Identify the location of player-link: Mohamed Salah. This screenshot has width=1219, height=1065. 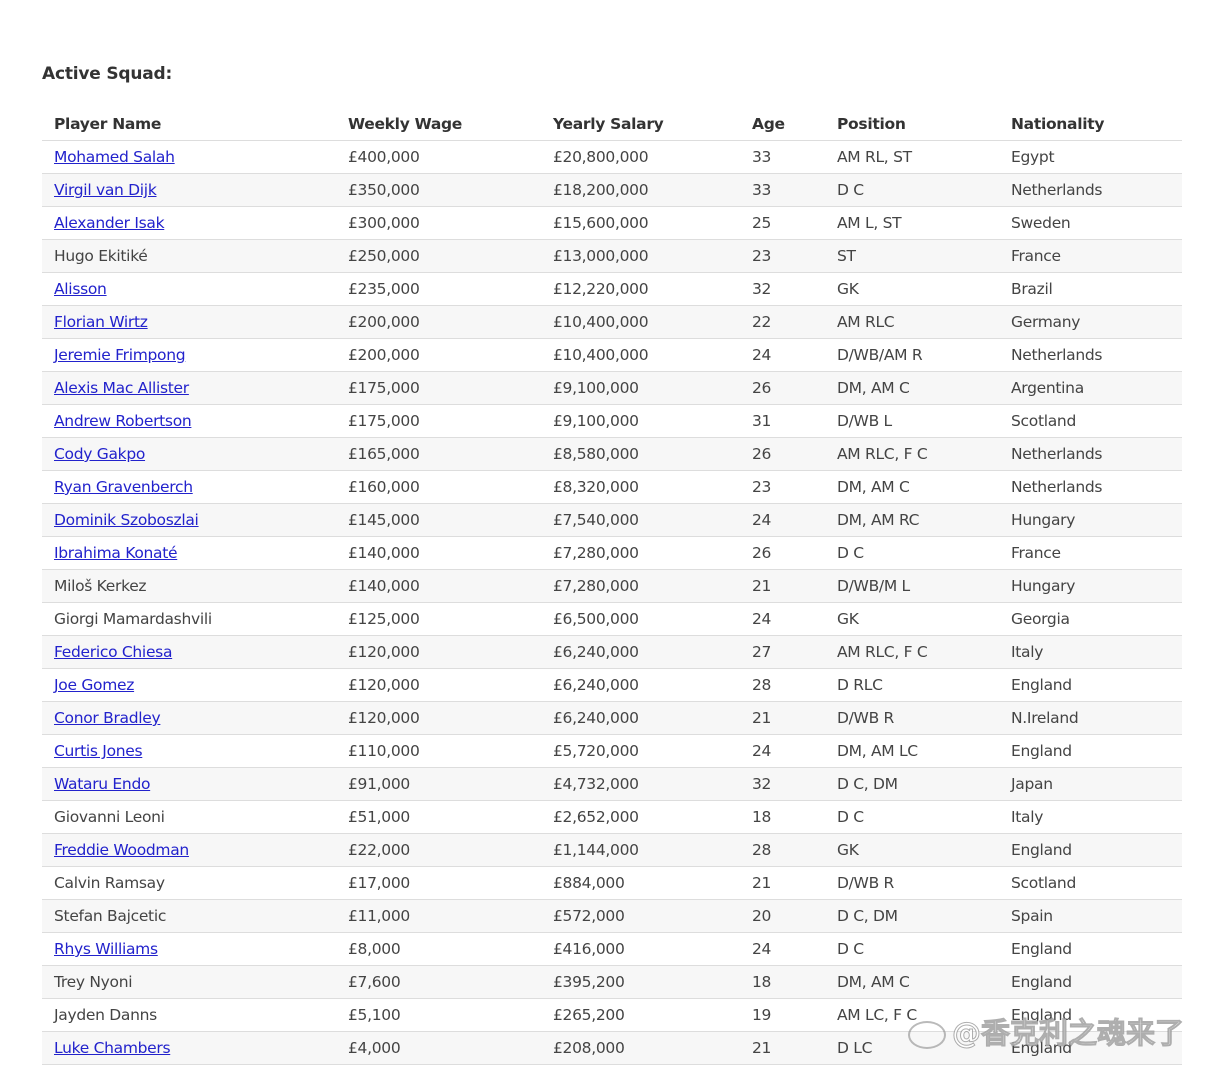
(114, 157).